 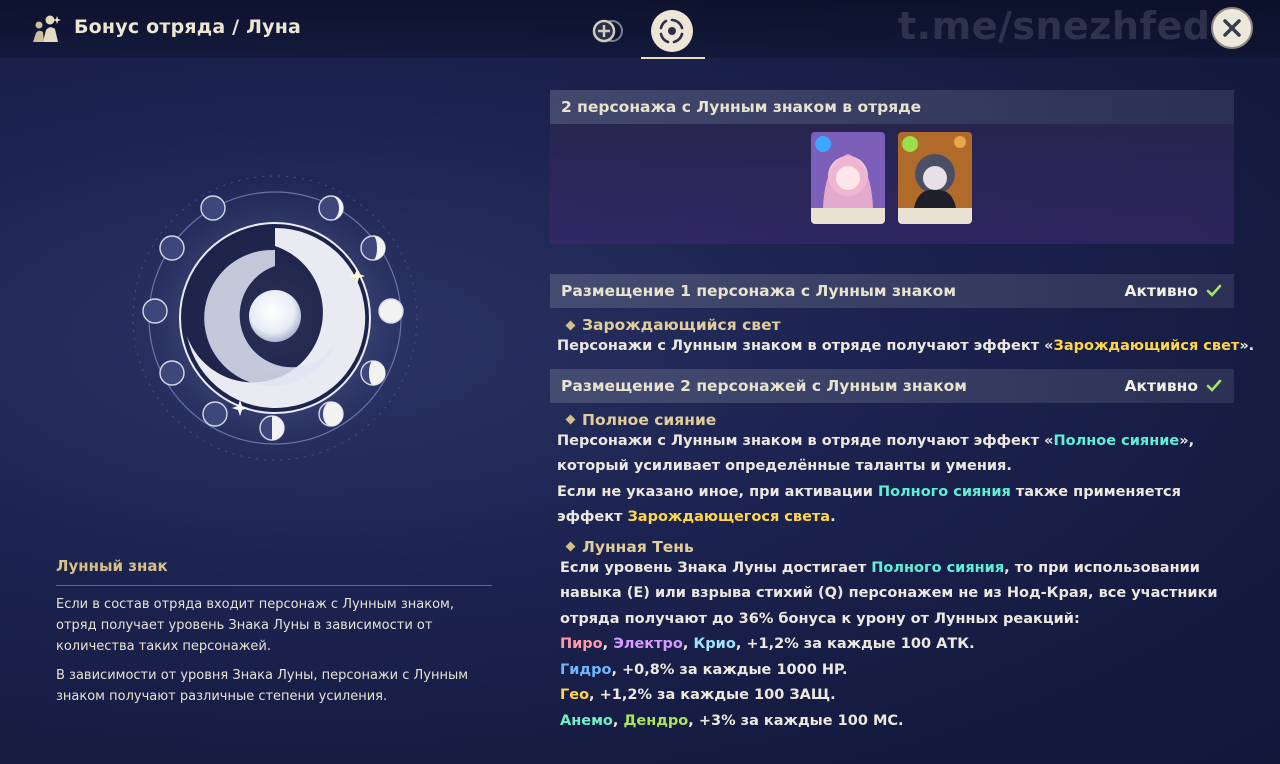 What do you see at coordinates (833, 517) in the screenshot?
I see `text-run: .` at bounding box center [833, 517].